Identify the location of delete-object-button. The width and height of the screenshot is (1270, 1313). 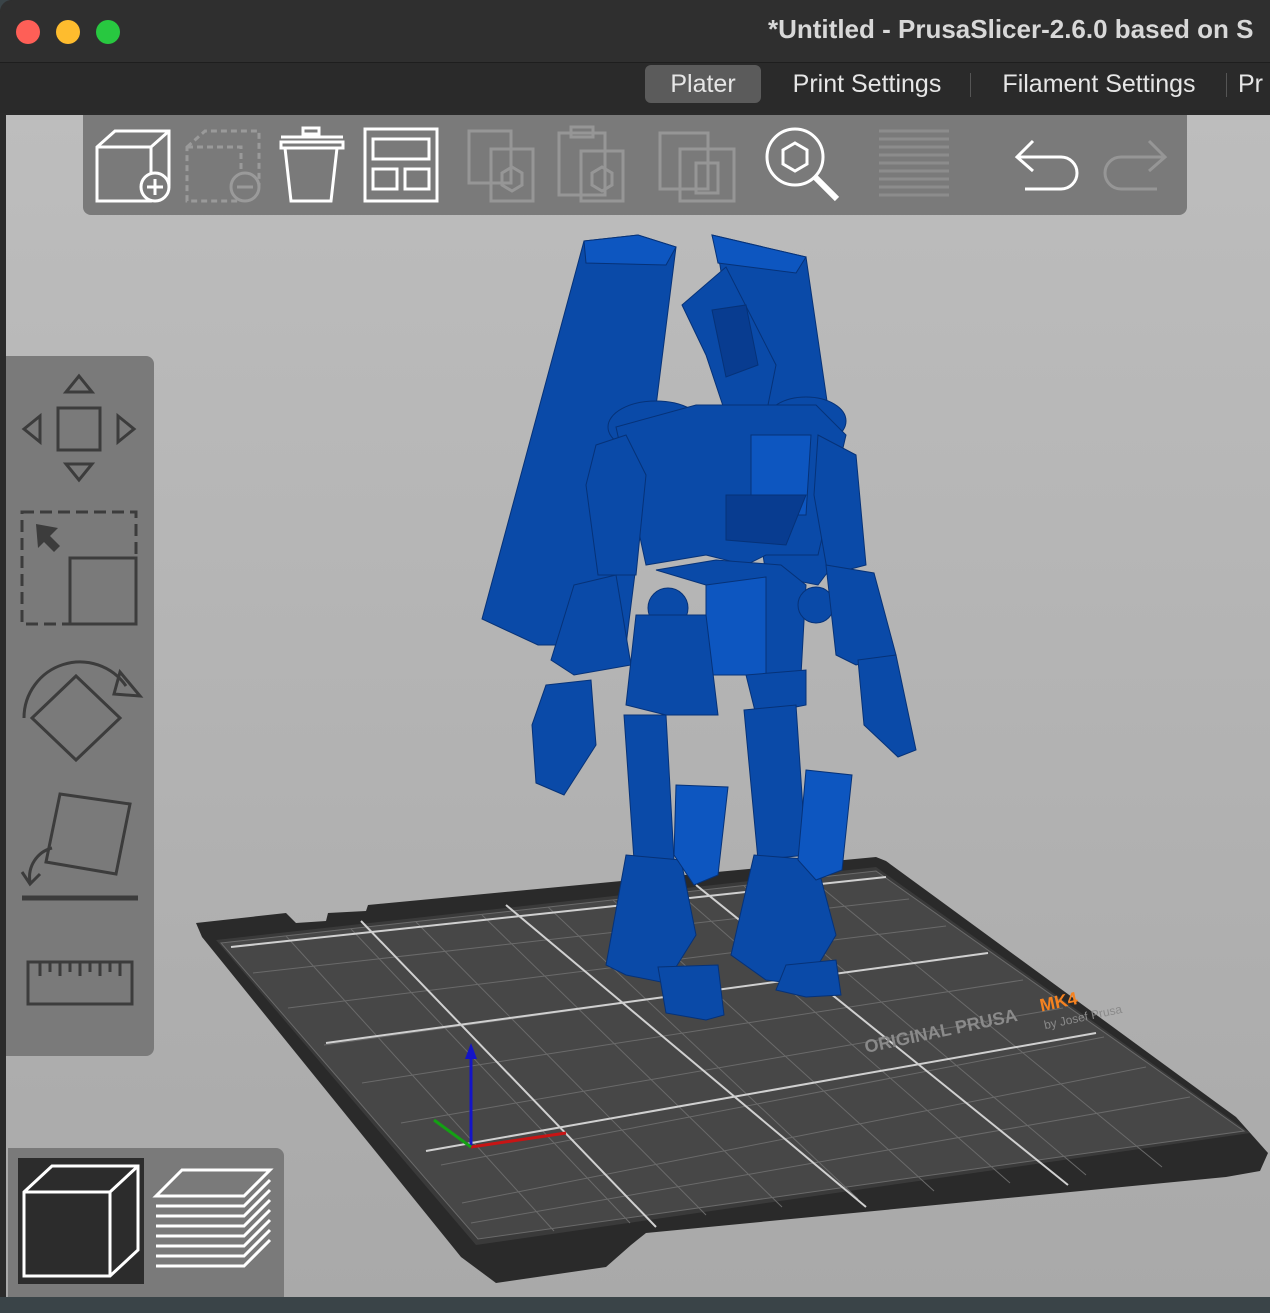
(221, 165).